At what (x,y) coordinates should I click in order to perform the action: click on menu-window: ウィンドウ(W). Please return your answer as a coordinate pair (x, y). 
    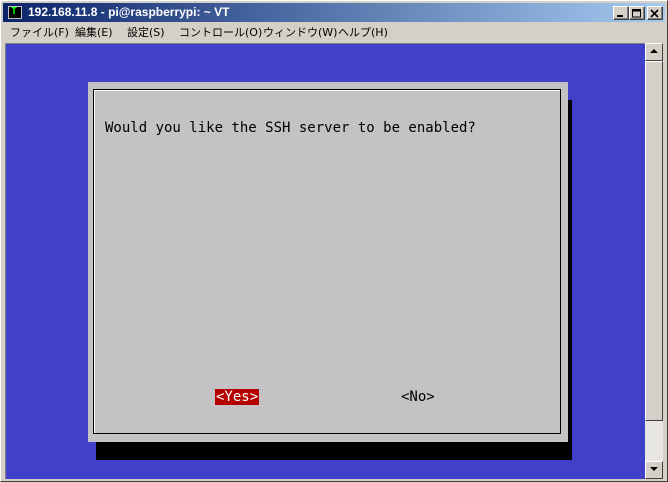
    Looking at the image, I should click on (300, 32).